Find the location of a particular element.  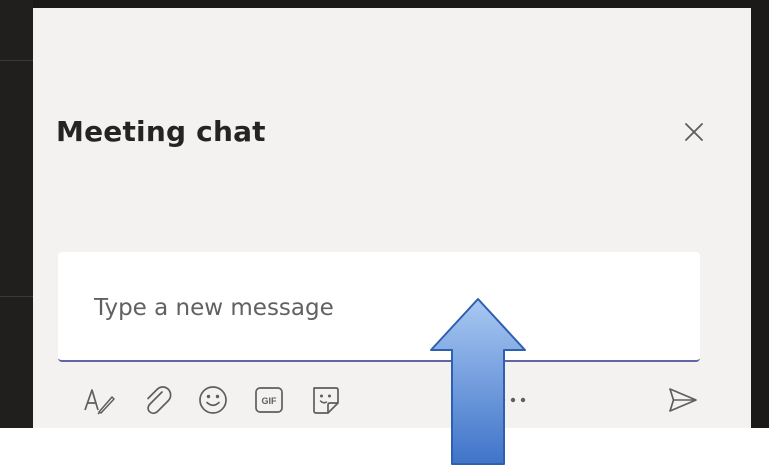

window-top-bar is located at coordinates (384, 4).